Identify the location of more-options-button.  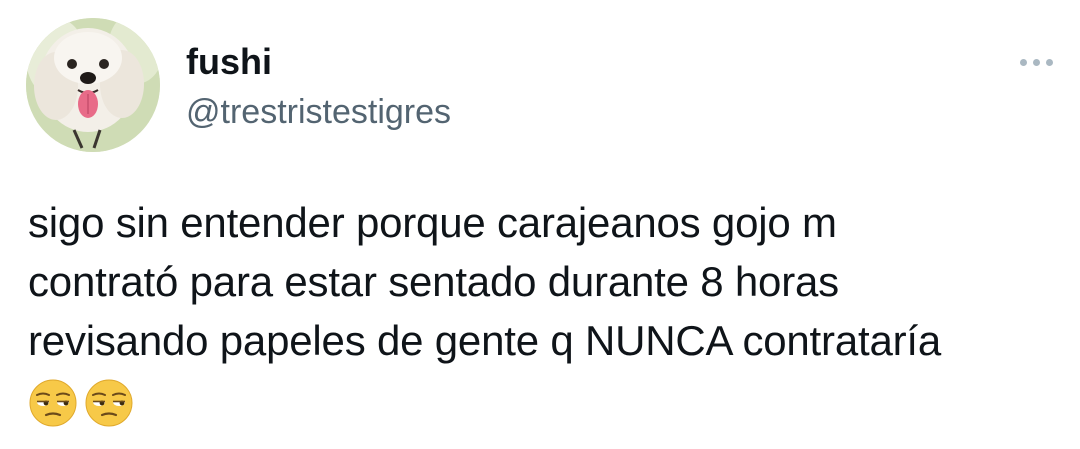
(1036, 62).